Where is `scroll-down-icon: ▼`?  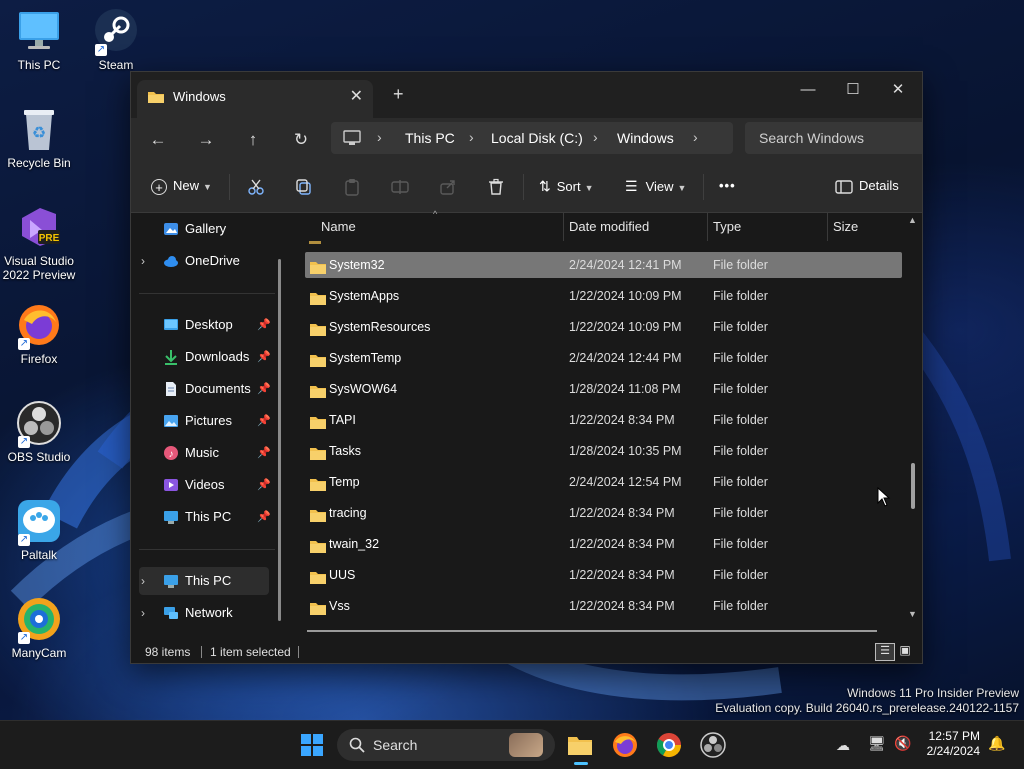 scroll-down-icon: ▼ is located at coordinates (912, 614).